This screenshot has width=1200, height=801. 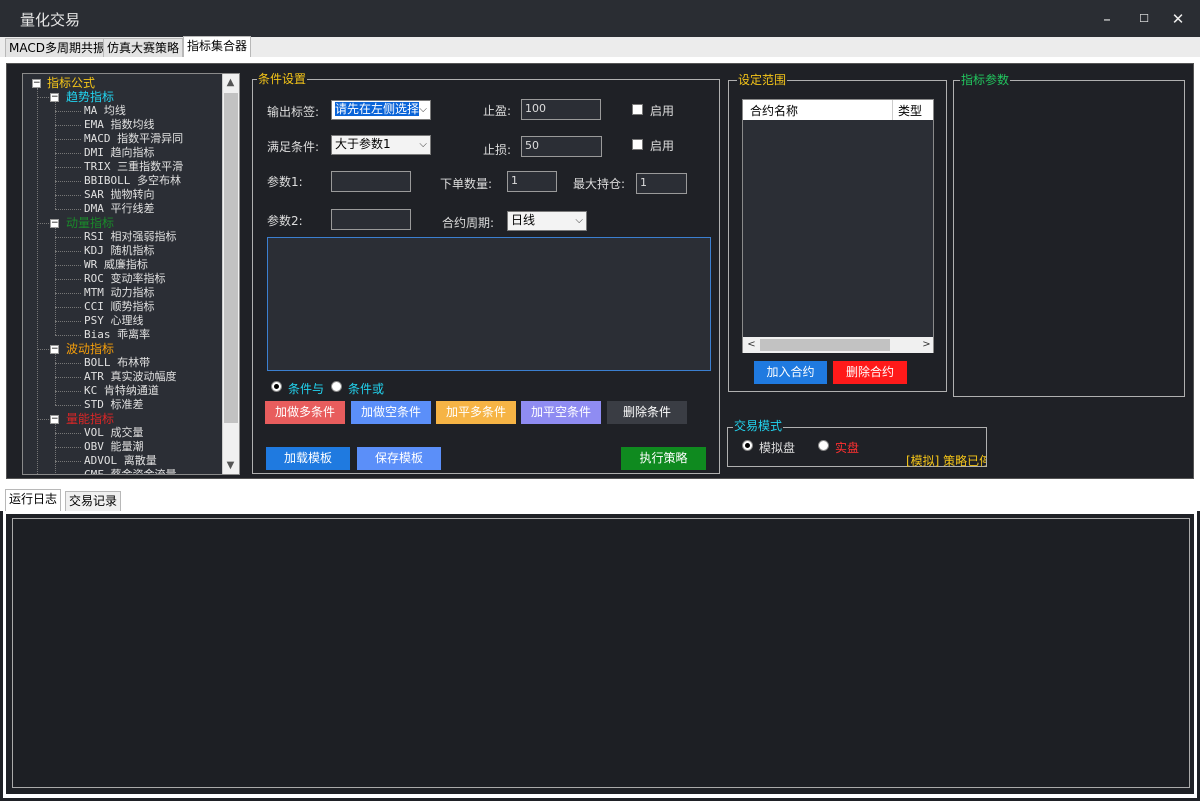 I want to click on scroll-up-icon: ▲, so click(x=230, y=82).